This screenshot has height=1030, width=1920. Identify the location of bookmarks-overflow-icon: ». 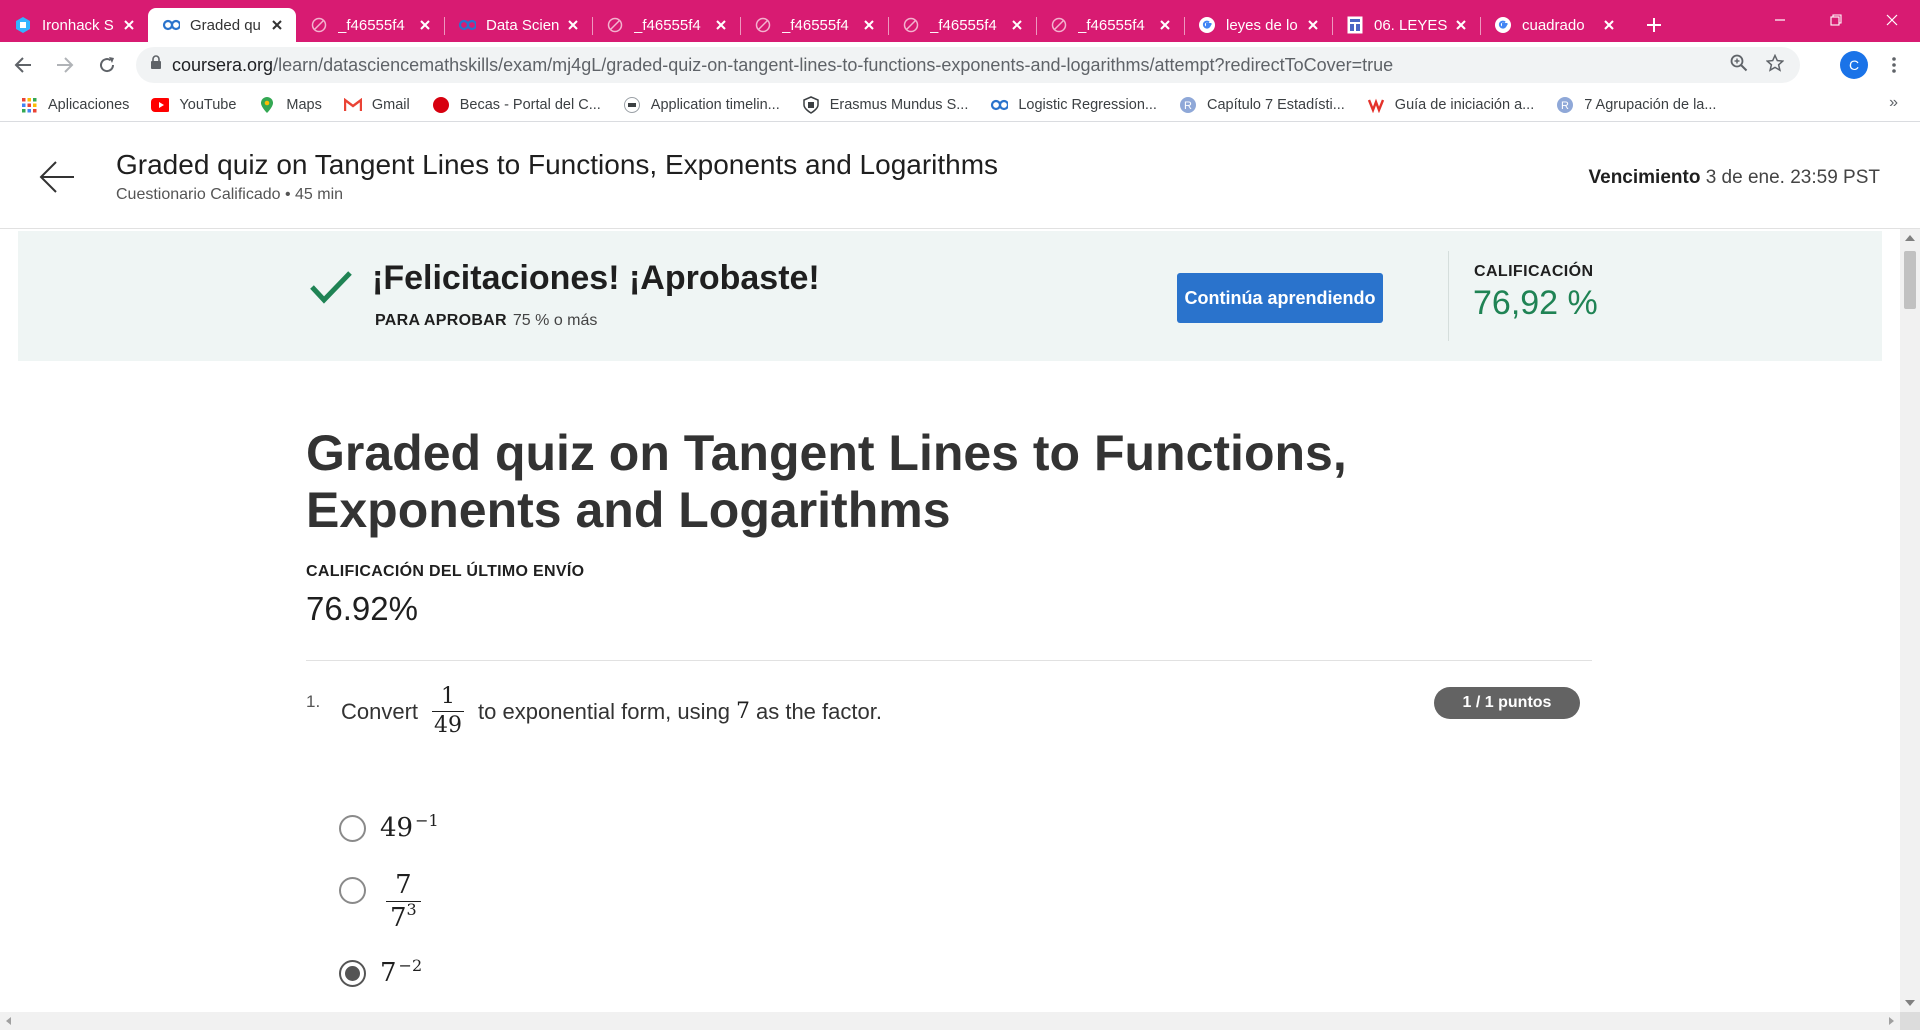
(1893, 103).